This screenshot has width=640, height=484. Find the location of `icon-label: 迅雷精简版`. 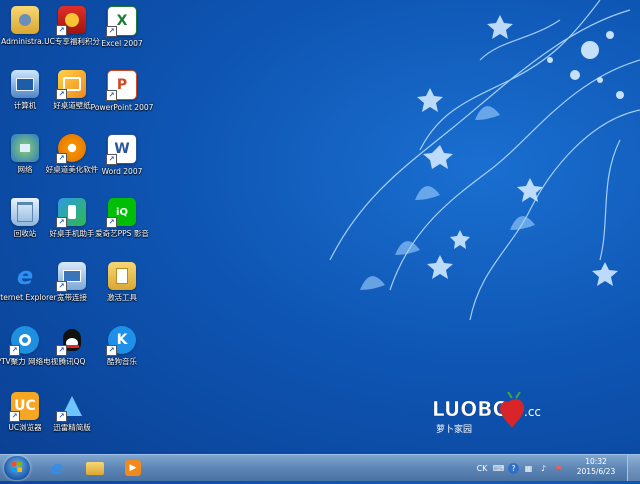

icon-label: 迅雷精简版 is located at coordinates (72, 427).